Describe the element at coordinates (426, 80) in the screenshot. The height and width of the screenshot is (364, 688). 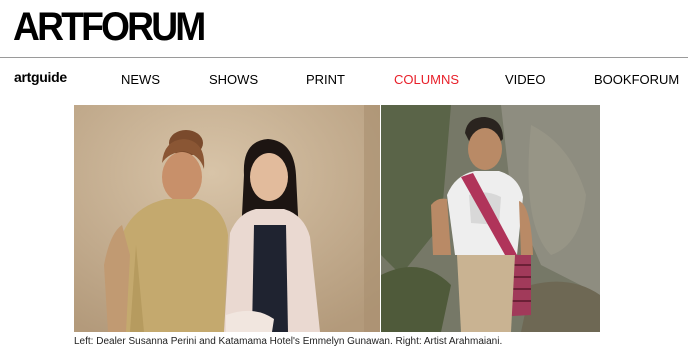
I see `nav-columns: COLUMNS` at that location.